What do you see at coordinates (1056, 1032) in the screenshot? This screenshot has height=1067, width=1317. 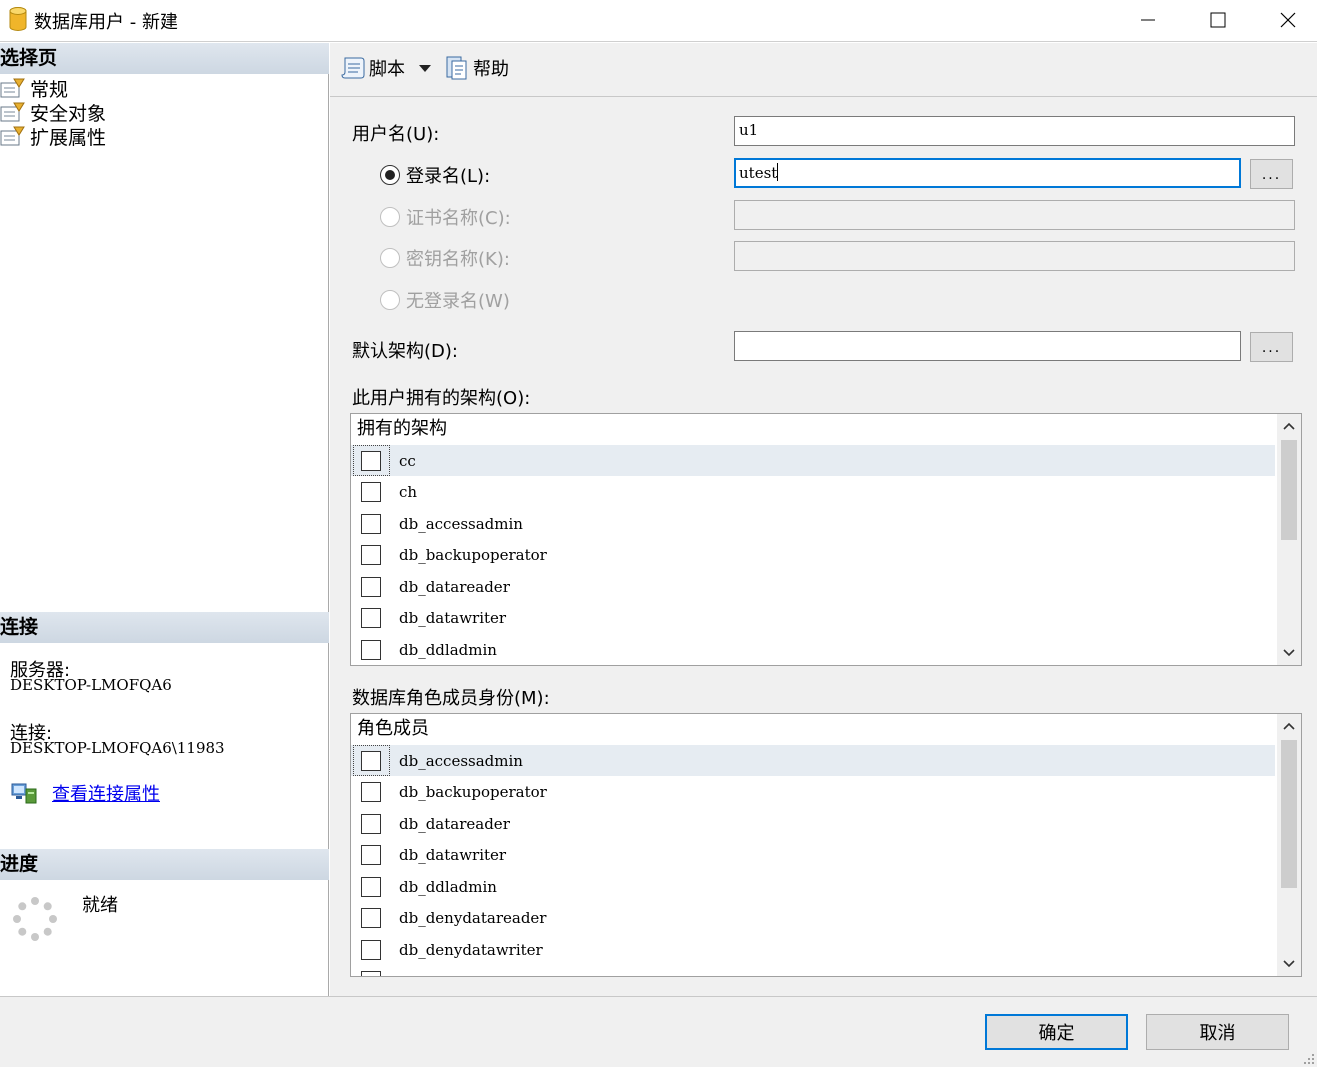 I see `ok-button: 确定` at bounding box center [1056, 1032].